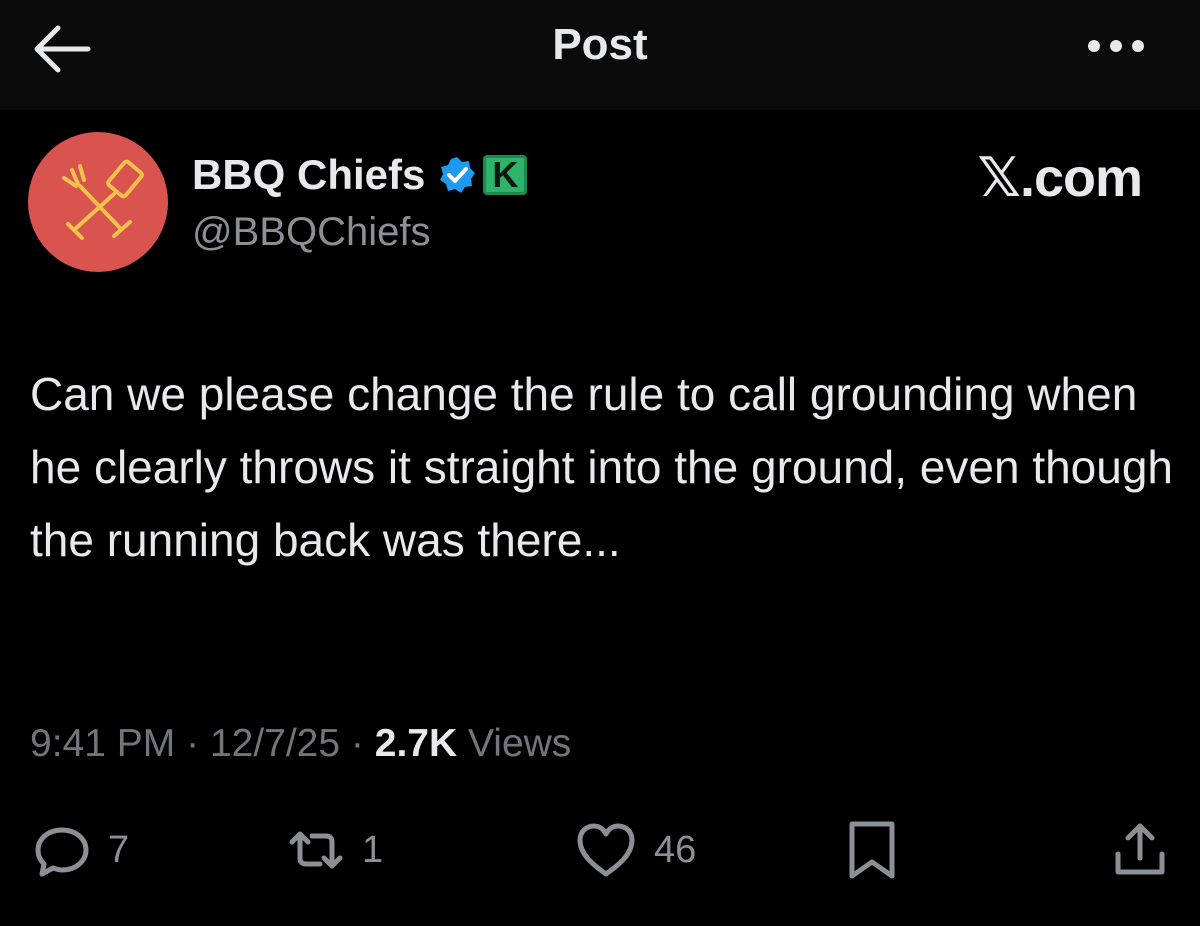  What do you see at coordinates (275, 743) in the screenshot?
I see `post-date: 12/7/25` at bounding box center [275, 743].